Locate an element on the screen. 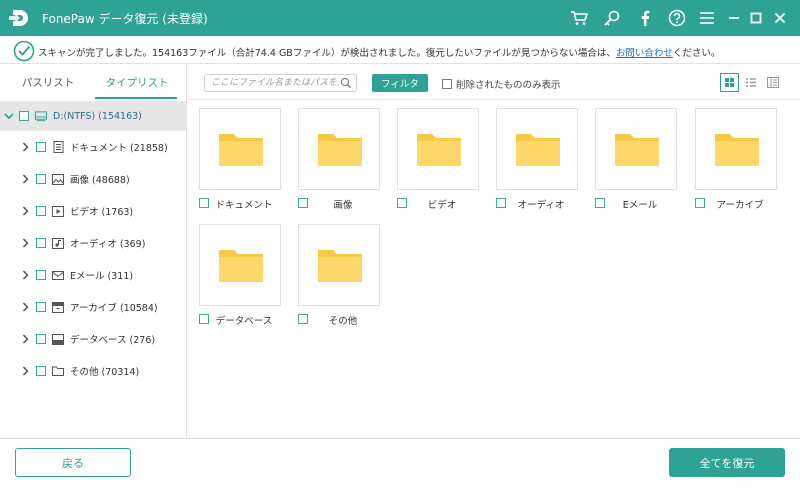 Image resolution: width=800 pixels, height=489 pixels. list-view-button is located at coordinates (750, 82).